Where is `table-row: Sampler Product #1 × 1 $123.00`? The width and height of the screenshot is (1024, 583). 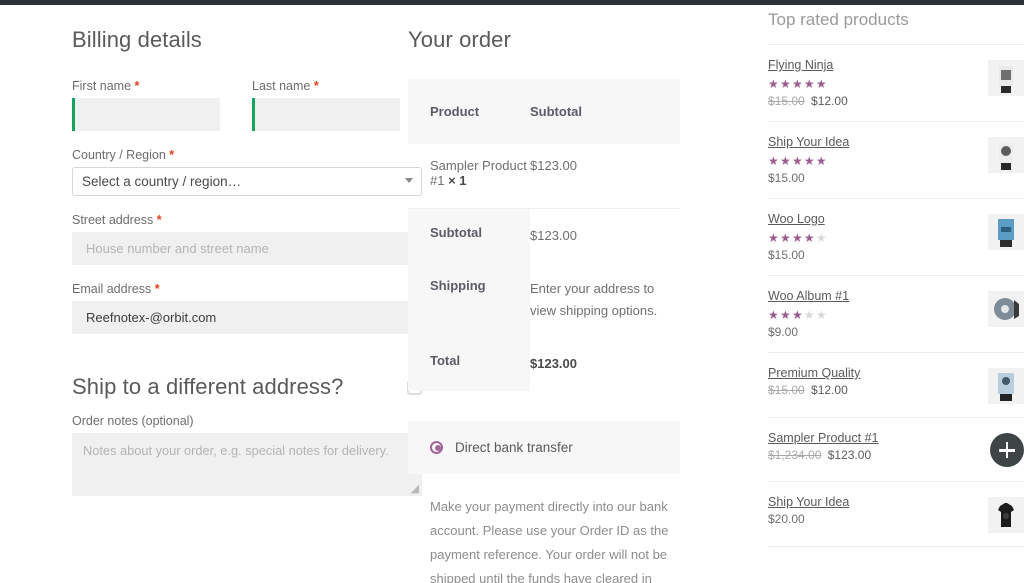 table-row: Sampler Product #1 × 1 $123.00 is located at coordinates (544, 176).